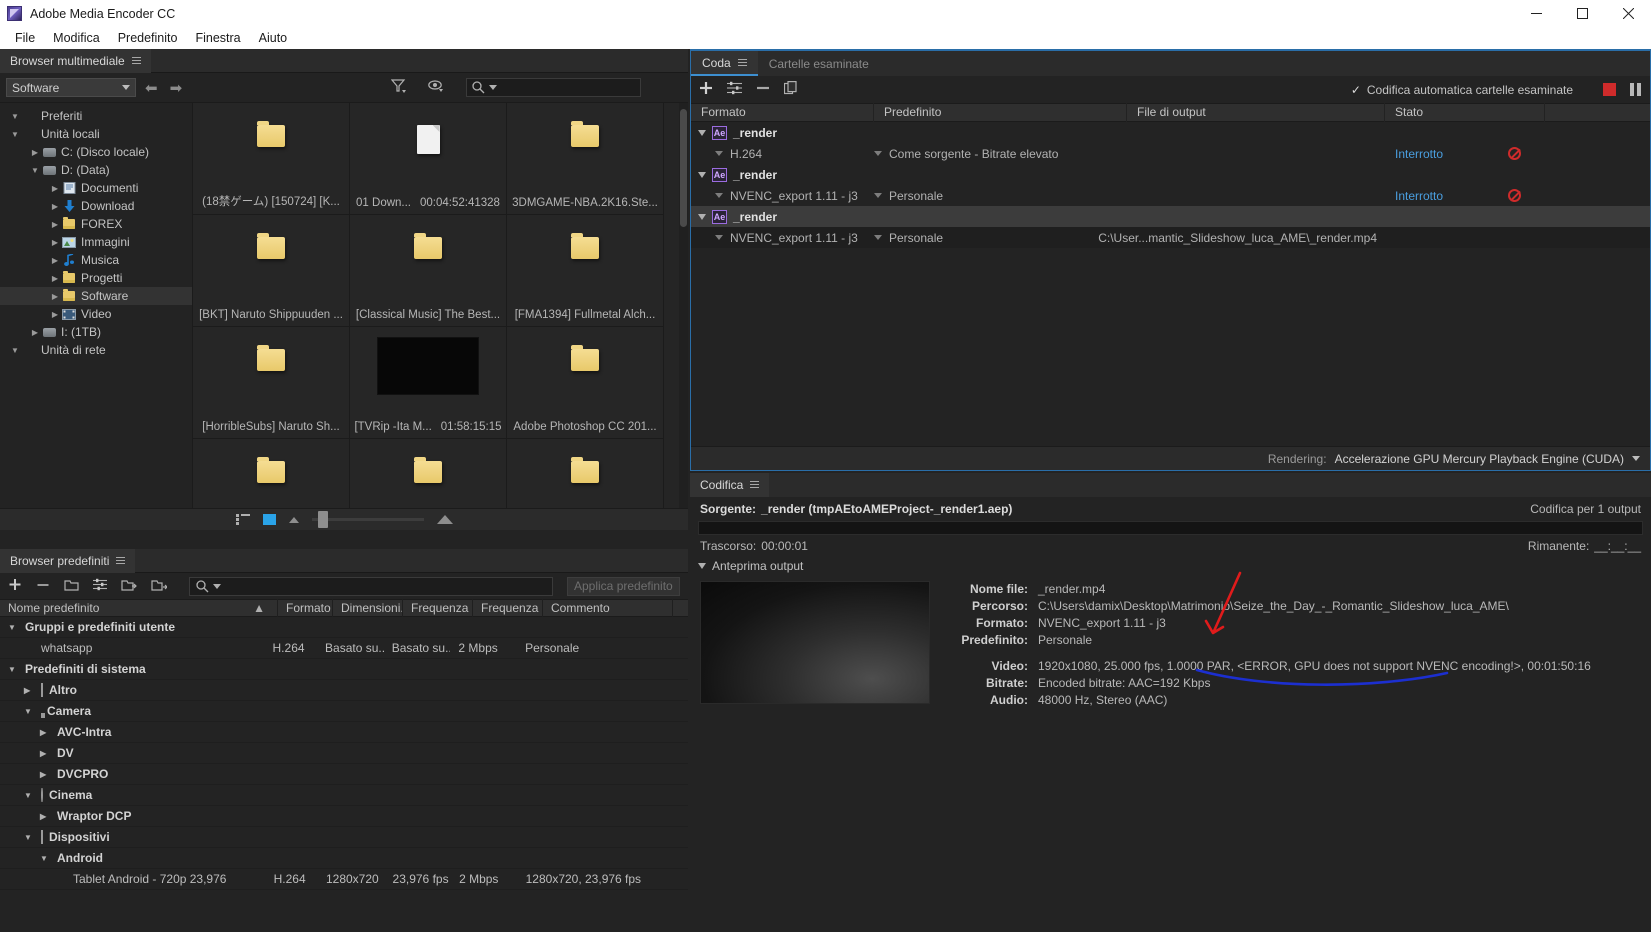 The image size is (1651, 932). I want to click on remove-icon, so click(763, 89).